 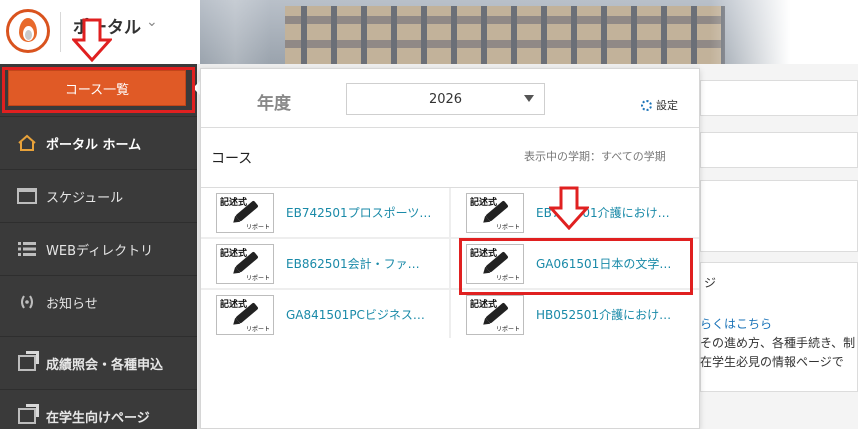 What do you see at coordinates (28, 31) in the screenshot?
I see `logo-icon` at bounding box center [28, 31].